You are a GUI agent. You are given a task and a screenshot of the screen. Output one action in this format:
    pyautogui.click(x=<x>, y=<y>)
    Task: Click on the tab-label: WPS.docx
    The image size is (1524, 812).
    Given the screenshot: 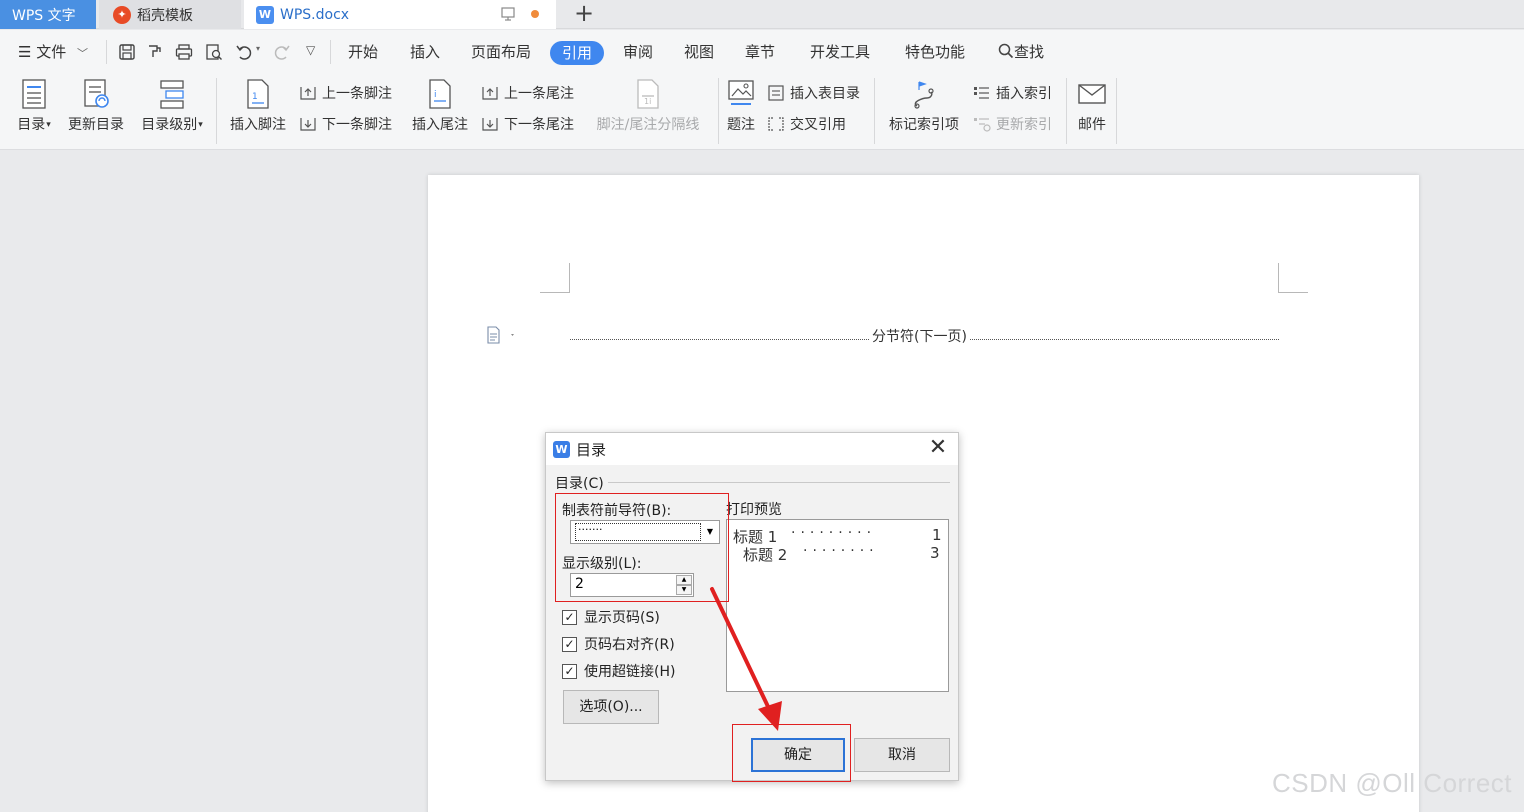 What is the action you would take?
    pyautogui.click(x=315, y=14)
    